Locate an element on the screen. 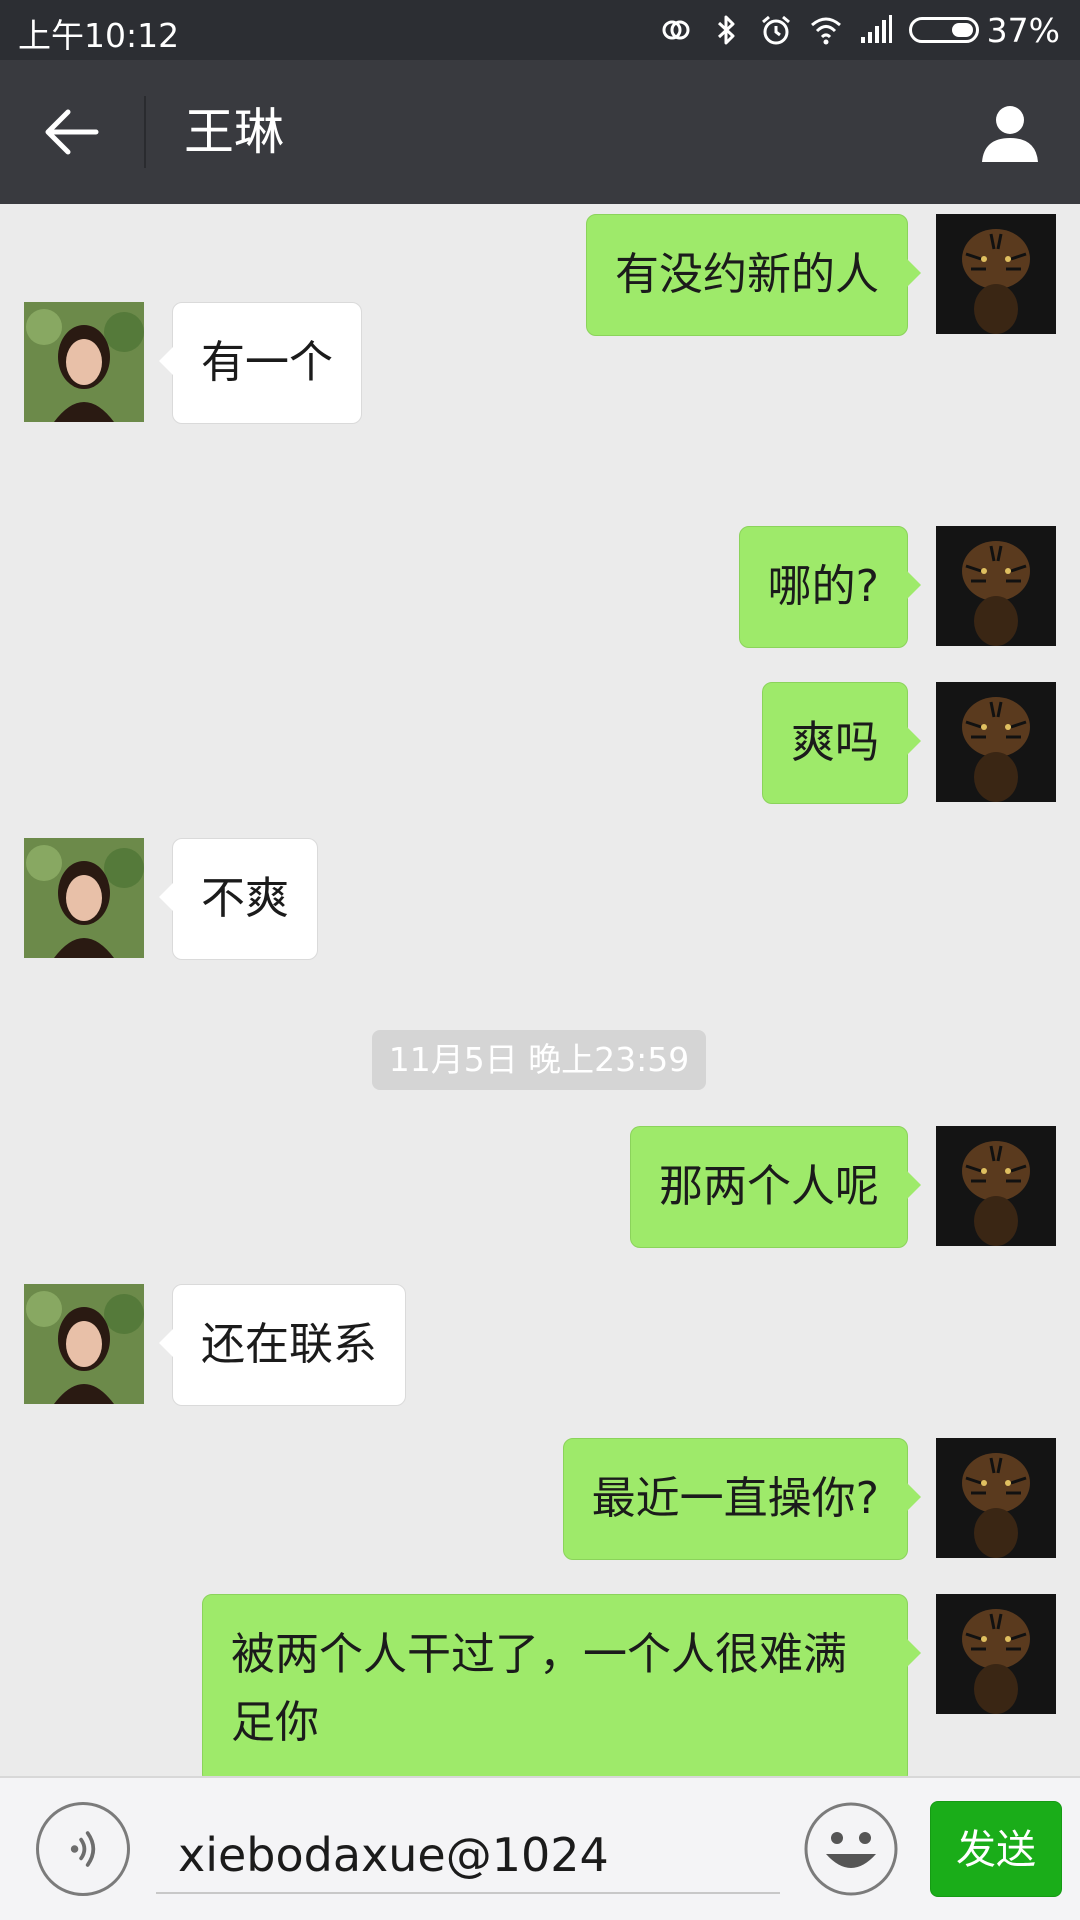 The image size is (1080, 1920). voice-icon is located at coordinates (83, 1849).